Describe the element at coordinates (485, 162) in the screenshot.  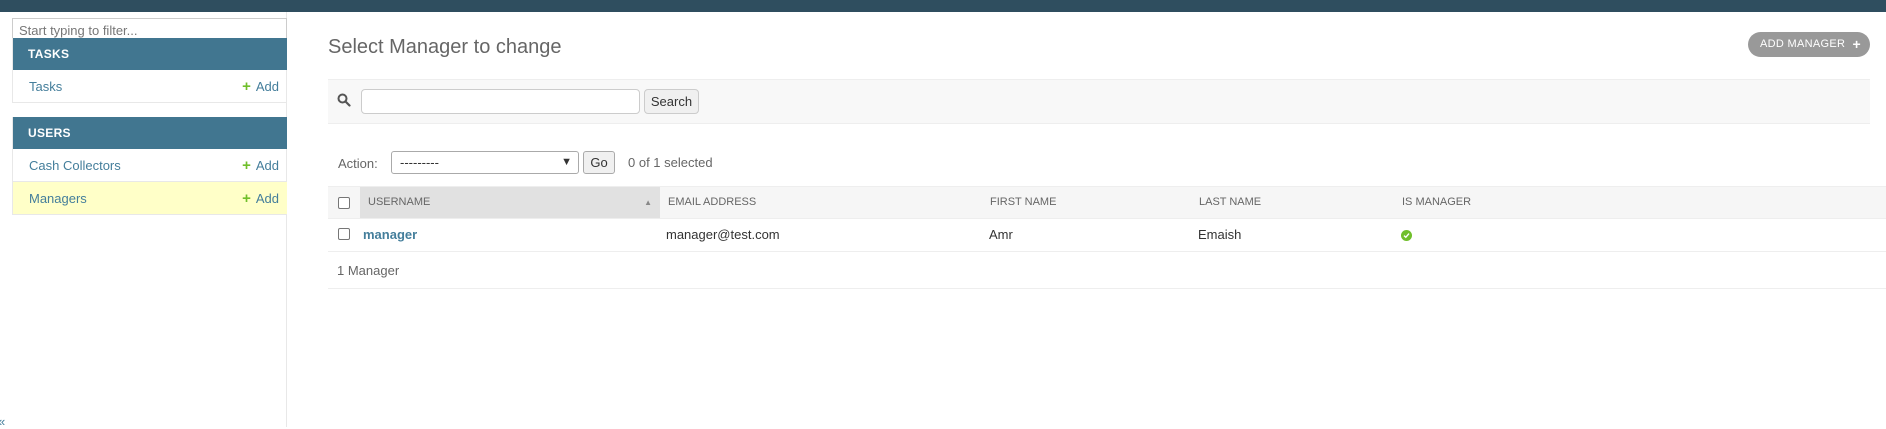
I see `action-select: --------- ▼` at that location.